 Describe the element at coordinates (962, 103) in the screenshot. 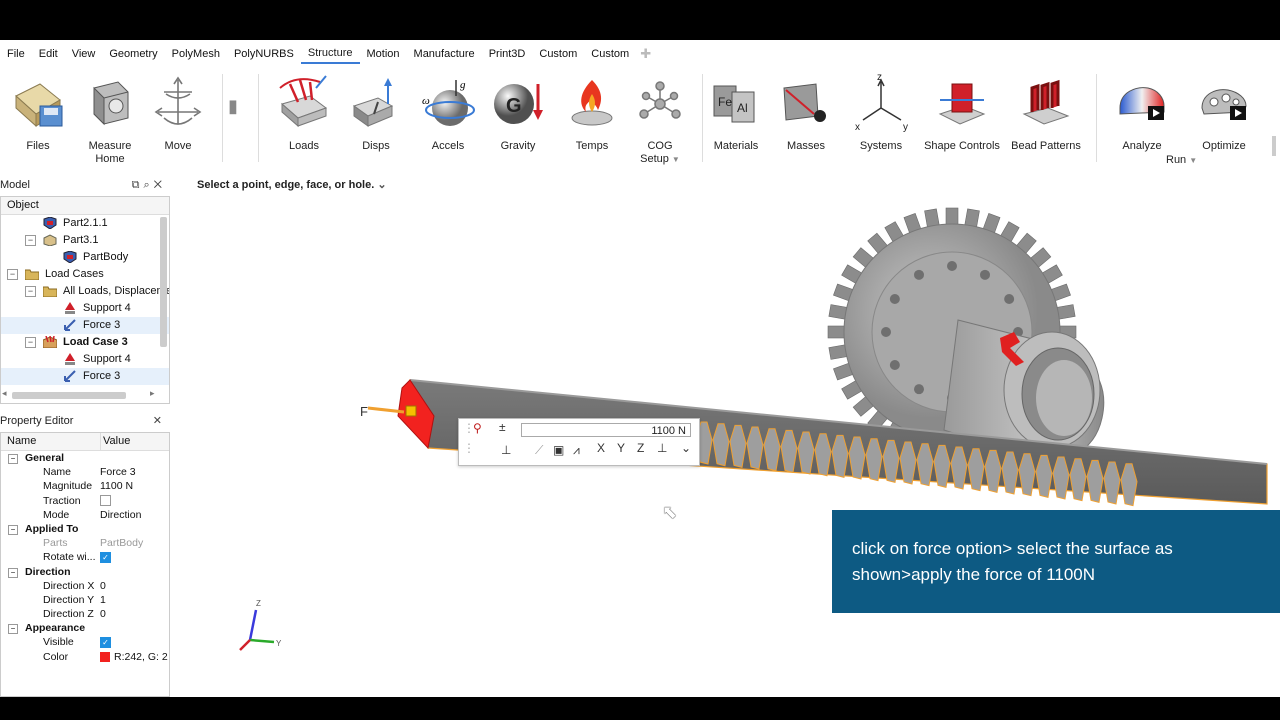

I see `shape-controls-icon` at that location.